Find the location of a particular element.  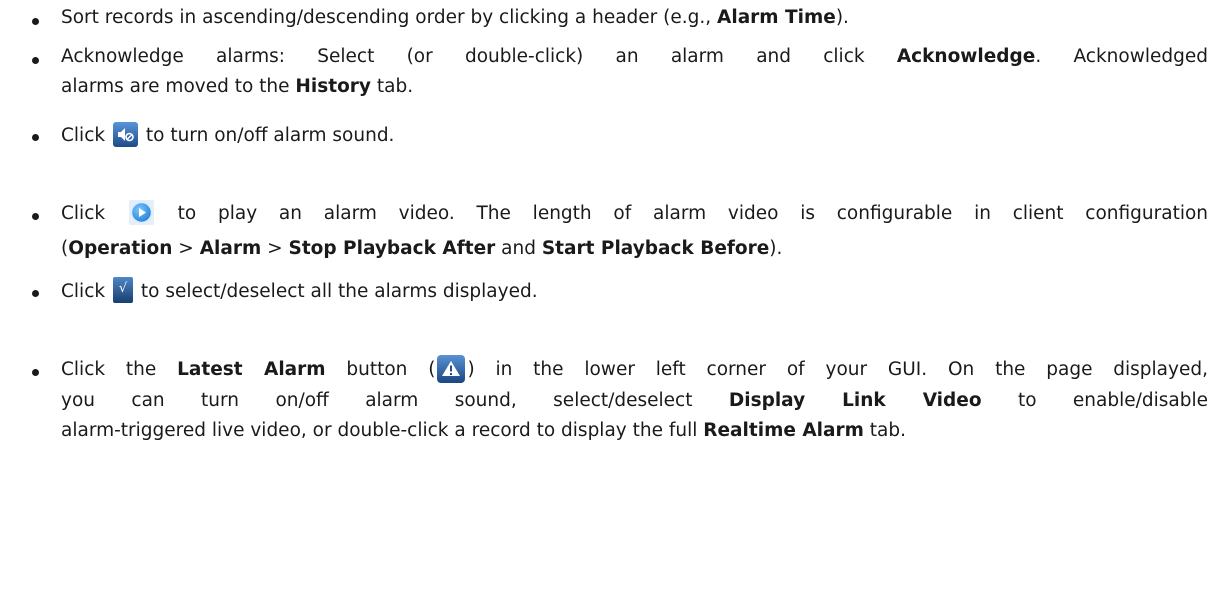

ui-term-acknowledge: Acknowledge is located at coordinates (966, 56).